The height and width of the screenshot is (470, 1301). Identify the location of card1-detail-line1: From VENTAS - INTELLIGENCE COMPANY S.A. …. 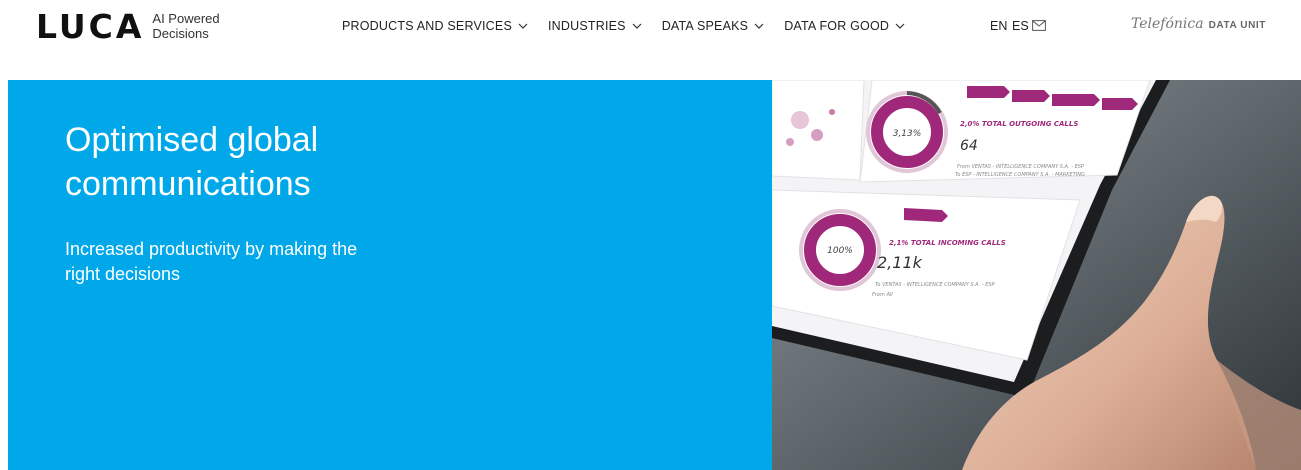
(1020, 167).